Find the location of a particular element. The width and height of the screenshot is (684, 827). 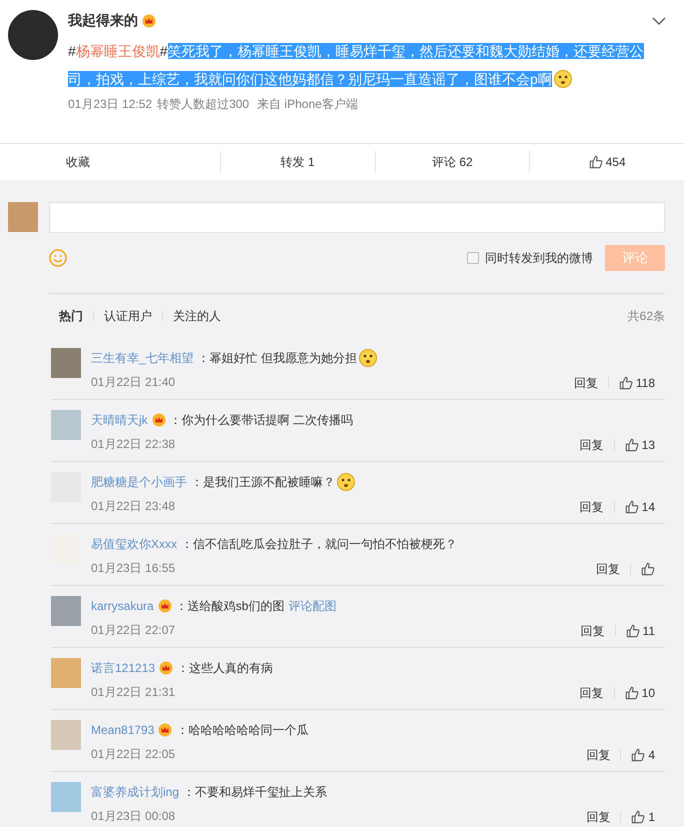

post-text: #杨幂睡王俊凯#笑死我了，杨幂睡王俊凯，睡易烊千玺，然后还要和魏大勋结婚，还要经营公司，拍戏，上综艺，我就问你们这他妈都信？别尼玛一直造谣了，图谁不会p啊 is located at coordinates (356, 66).